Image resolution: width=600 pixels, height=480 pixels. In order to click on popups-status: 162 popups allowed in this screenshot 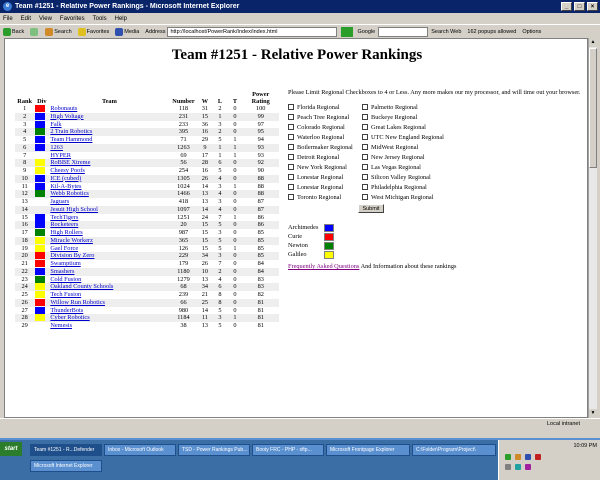, I will do `click(491, 32)`.